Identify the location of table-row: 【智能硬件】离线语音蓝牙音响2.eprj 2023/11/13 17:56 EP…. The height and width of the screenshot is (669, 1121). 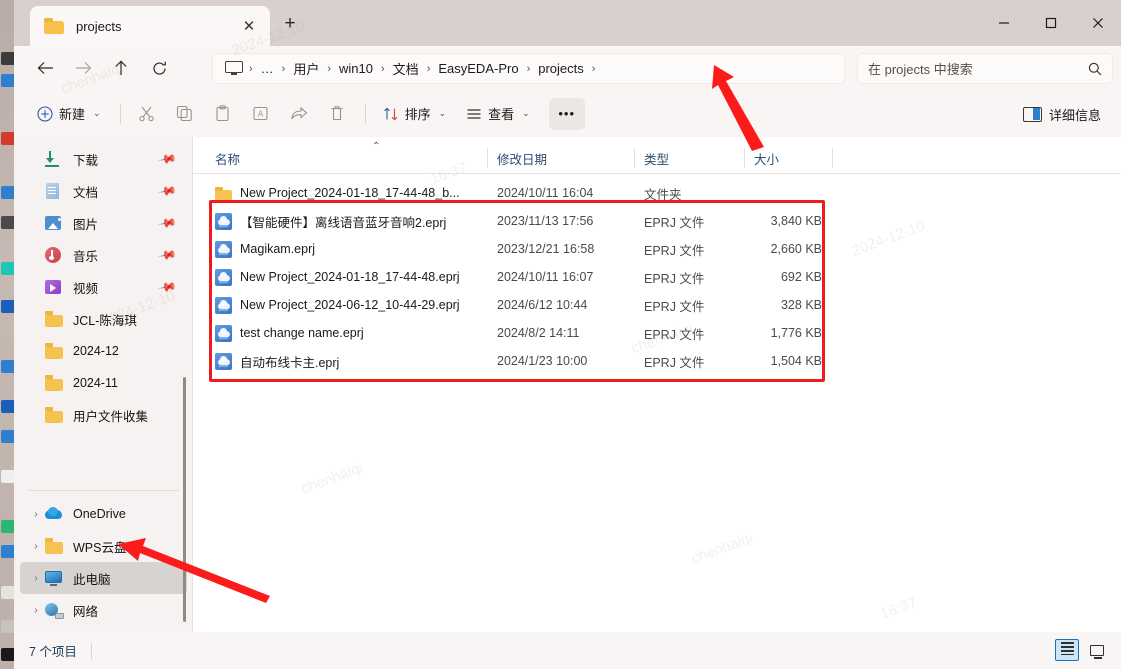
(657, 221).